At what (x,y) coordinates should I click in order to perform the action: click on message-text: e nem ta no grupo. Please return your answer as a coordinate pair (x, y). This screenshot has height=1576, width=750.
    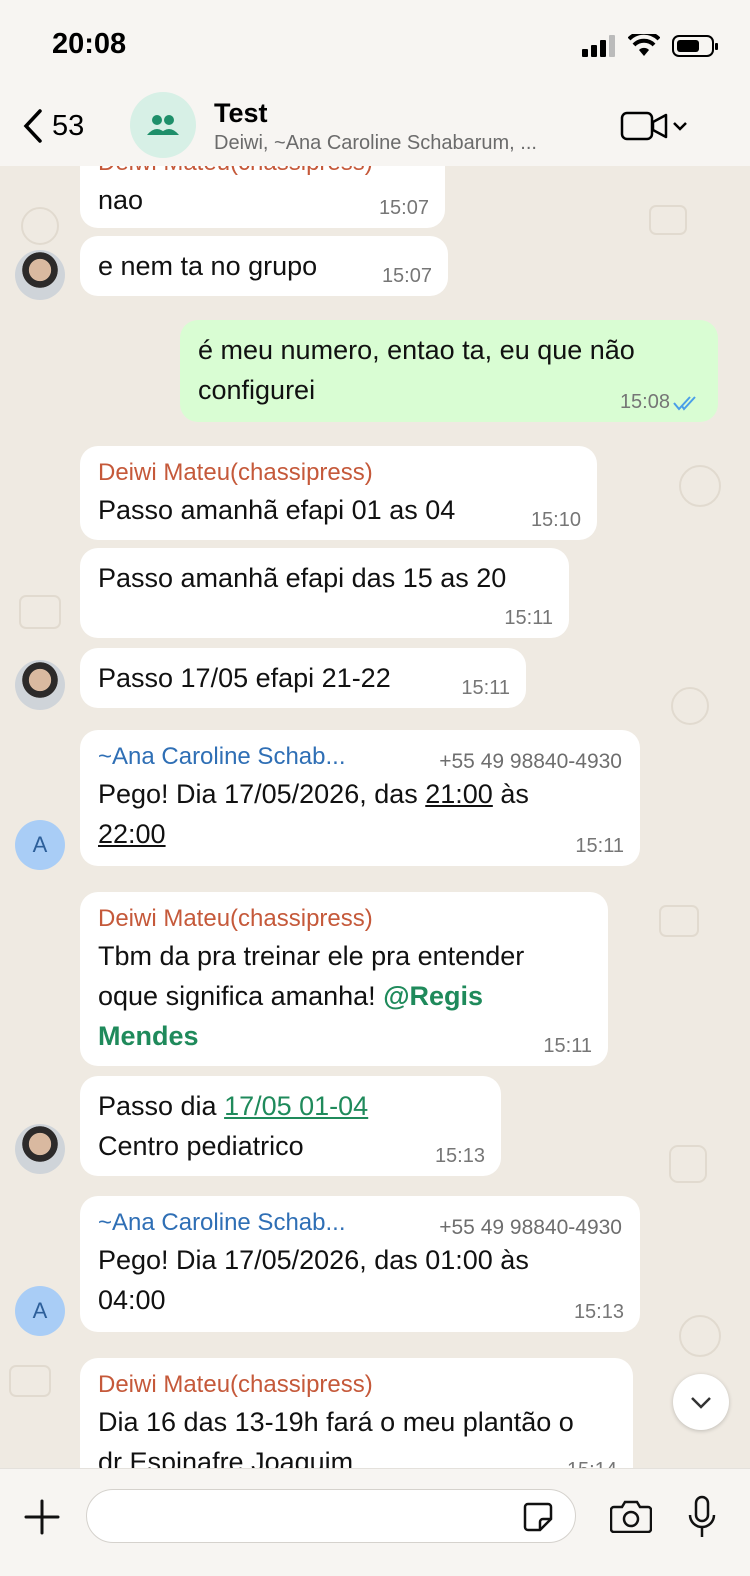
    Looking at the image, I should click on (208, 266).